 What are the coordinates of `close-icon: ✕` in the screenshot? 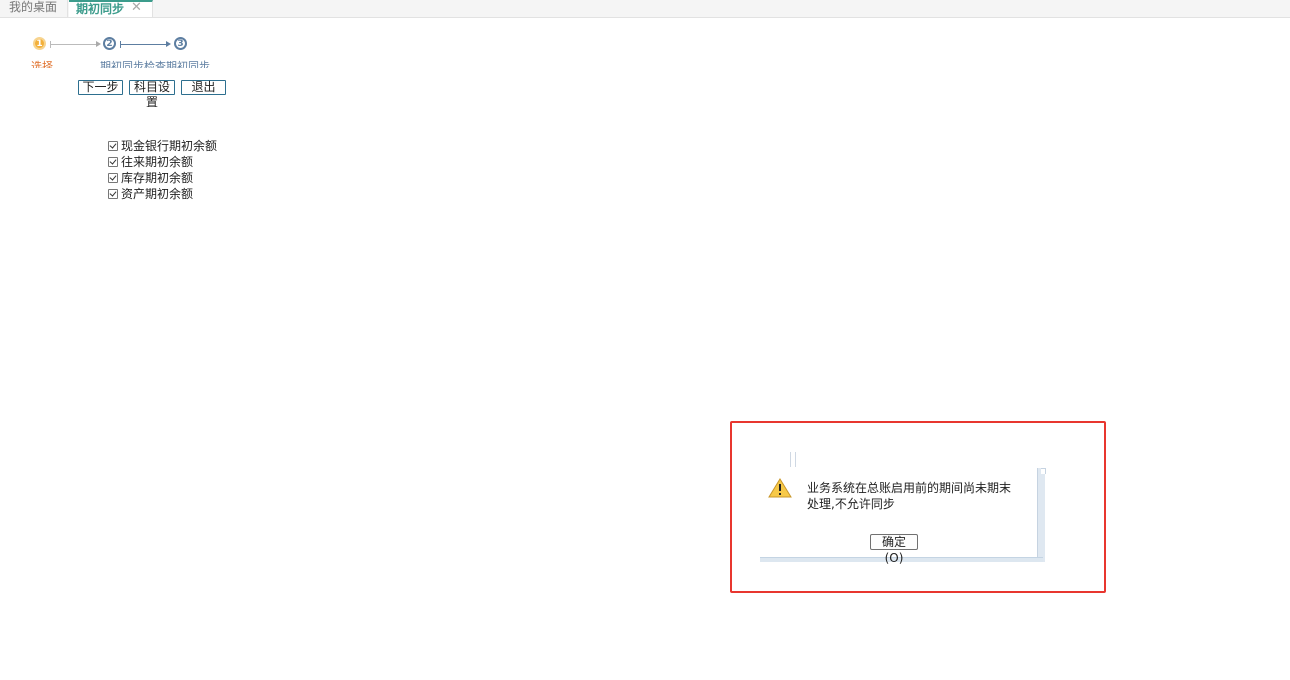 It's located at (136, 7).